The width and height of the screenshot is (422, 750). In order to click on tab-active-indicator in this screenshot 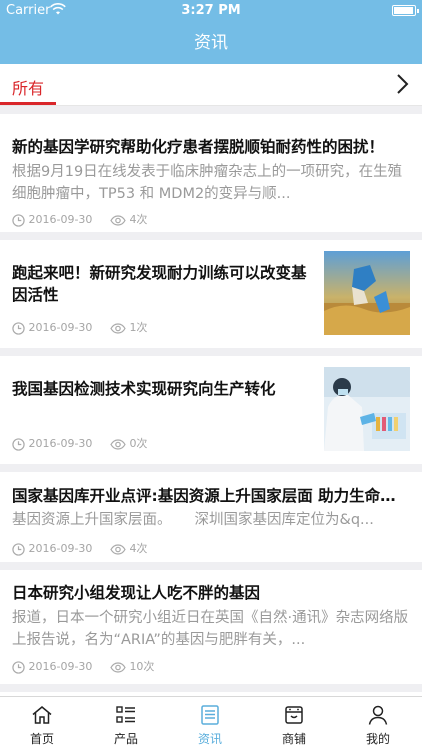, I will do `click(28, 103)`.